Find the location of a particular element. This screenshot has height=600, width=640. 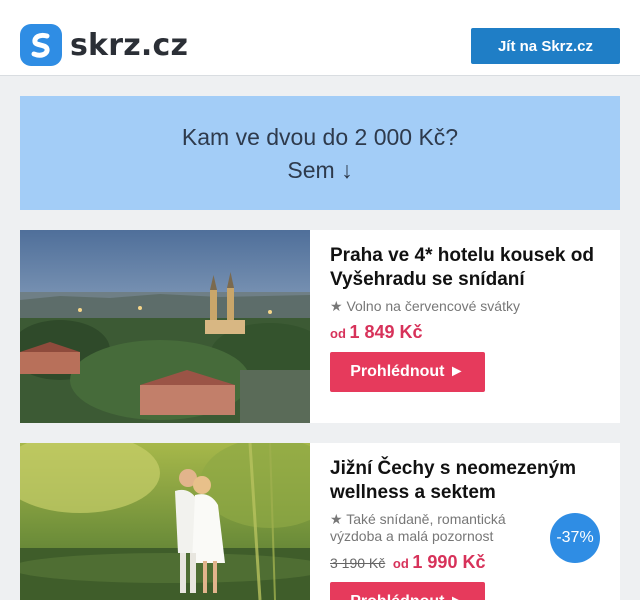

skrz-logo-icon is located at coordinates (41, 45).